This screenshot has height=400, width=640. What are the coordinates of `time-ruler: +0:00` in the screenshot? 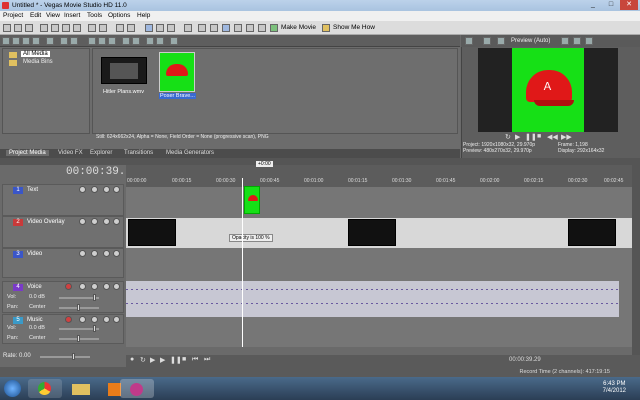 It's located at (383, 174).